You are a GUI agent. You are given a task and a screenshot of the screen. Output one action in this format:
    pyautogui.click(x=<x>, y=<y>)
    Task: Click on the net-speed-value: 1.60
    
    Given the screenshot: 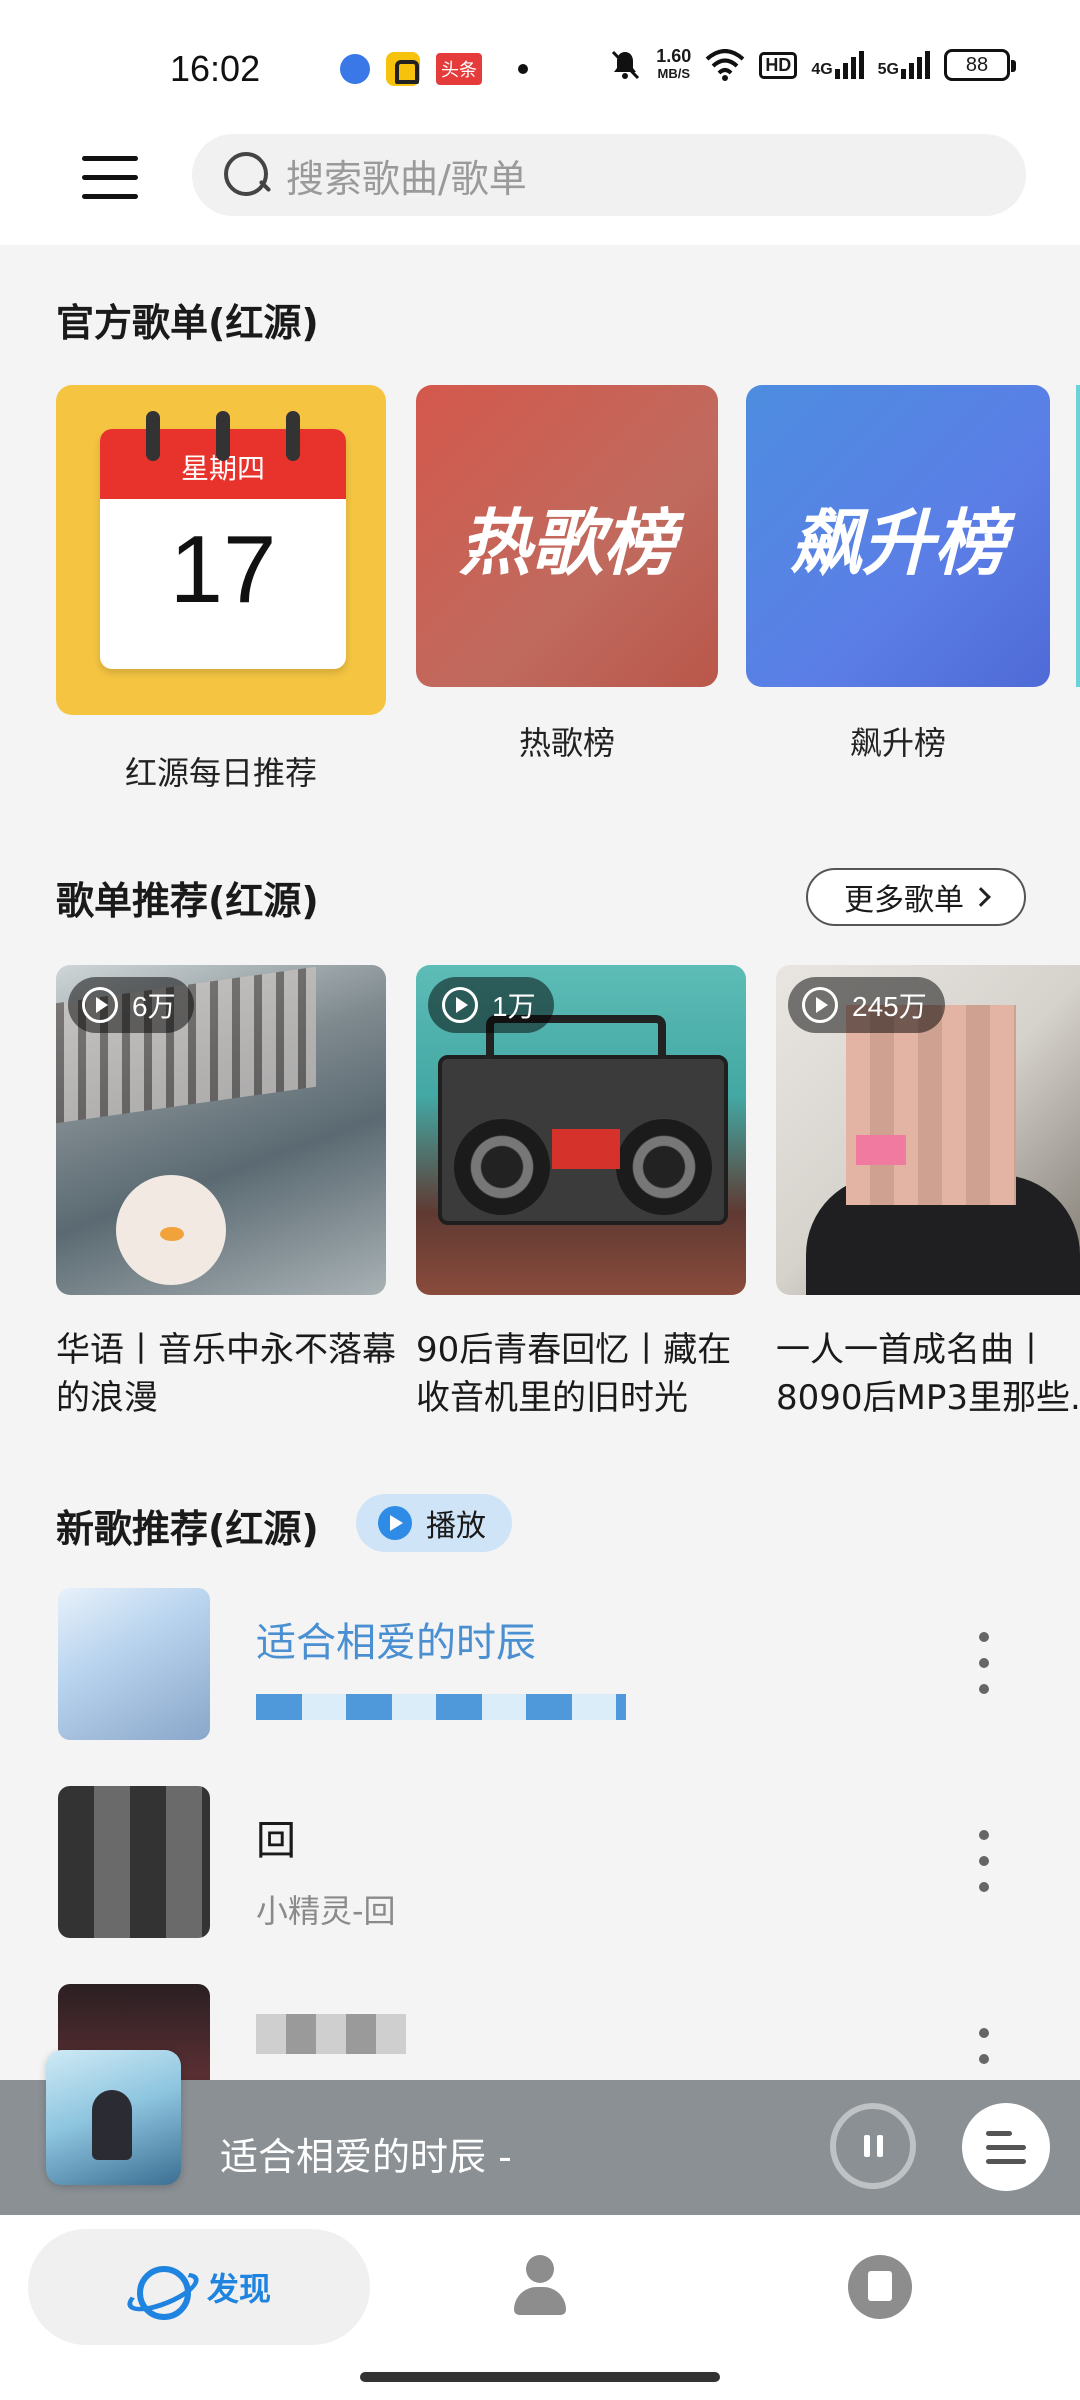 What is the action you would take?
    pyautogui.click(x=674, y=56)
    